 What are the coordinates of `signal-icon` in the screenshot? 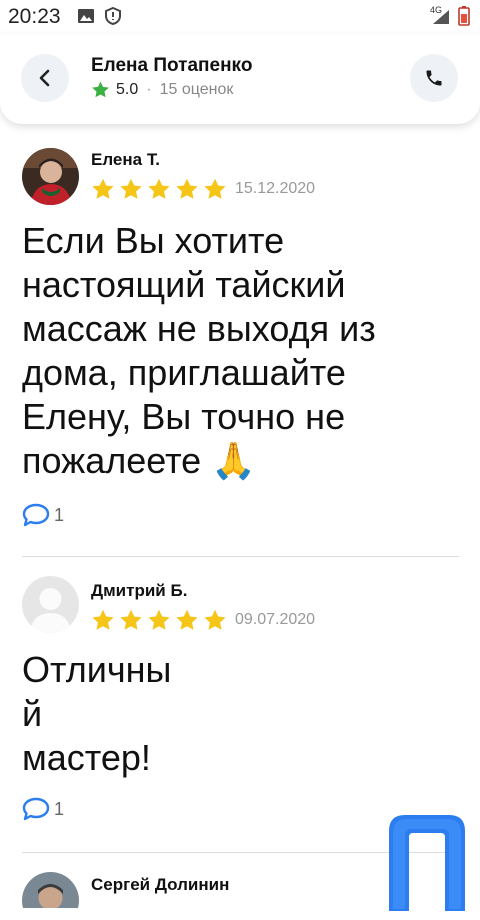 It's located at (441, 17).